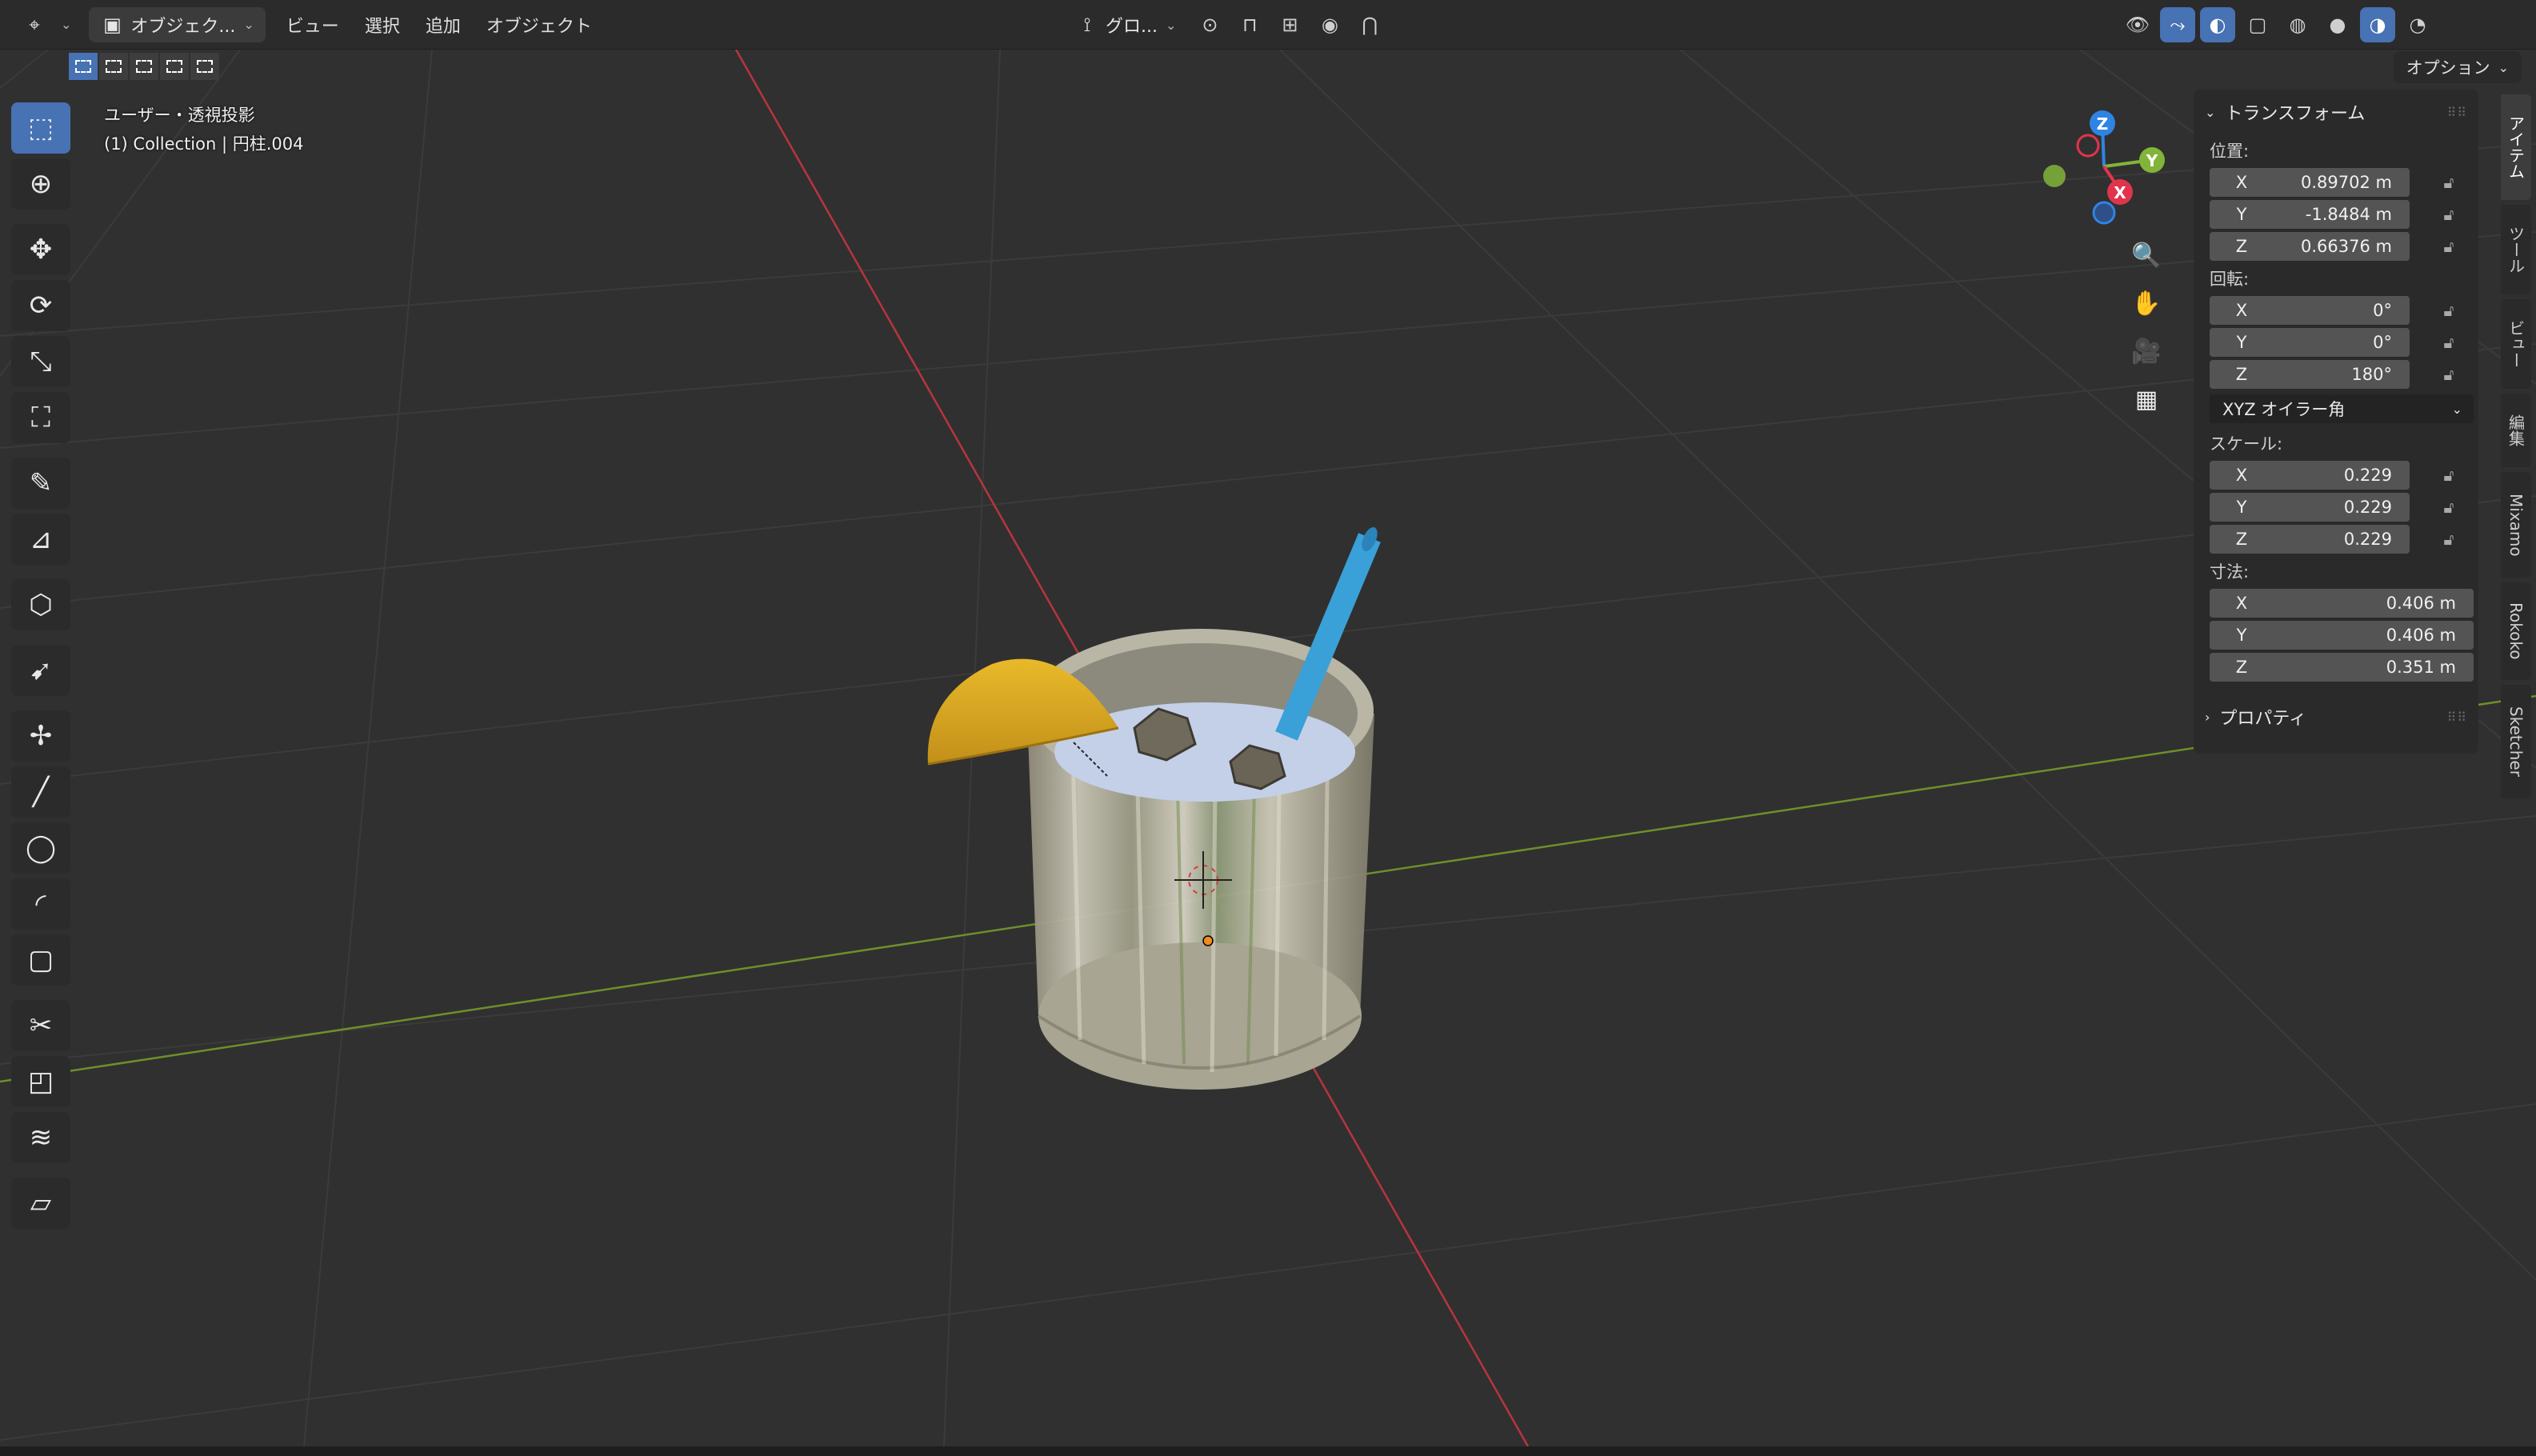 The image size is (2536, 1456). I want to click on location-label: 位置:, so click(2230, 151).